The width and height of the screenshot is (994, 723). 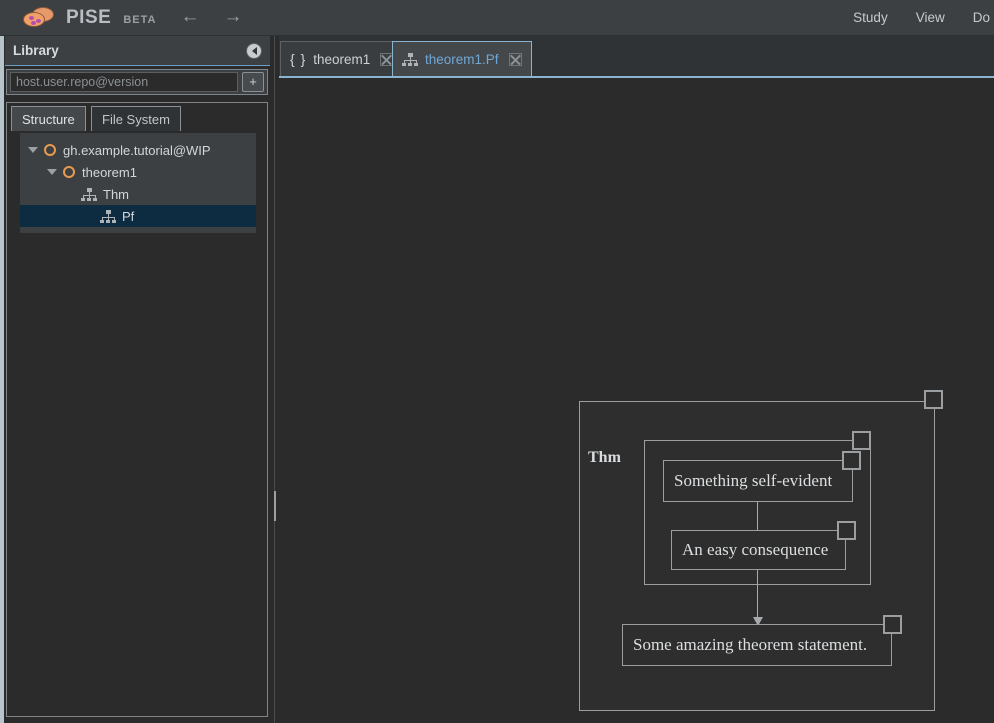 What do you see at coordinates (138, 216) in the screenshot?
I see `tree-item-pf: Pf` at bounding box center [138, 216].